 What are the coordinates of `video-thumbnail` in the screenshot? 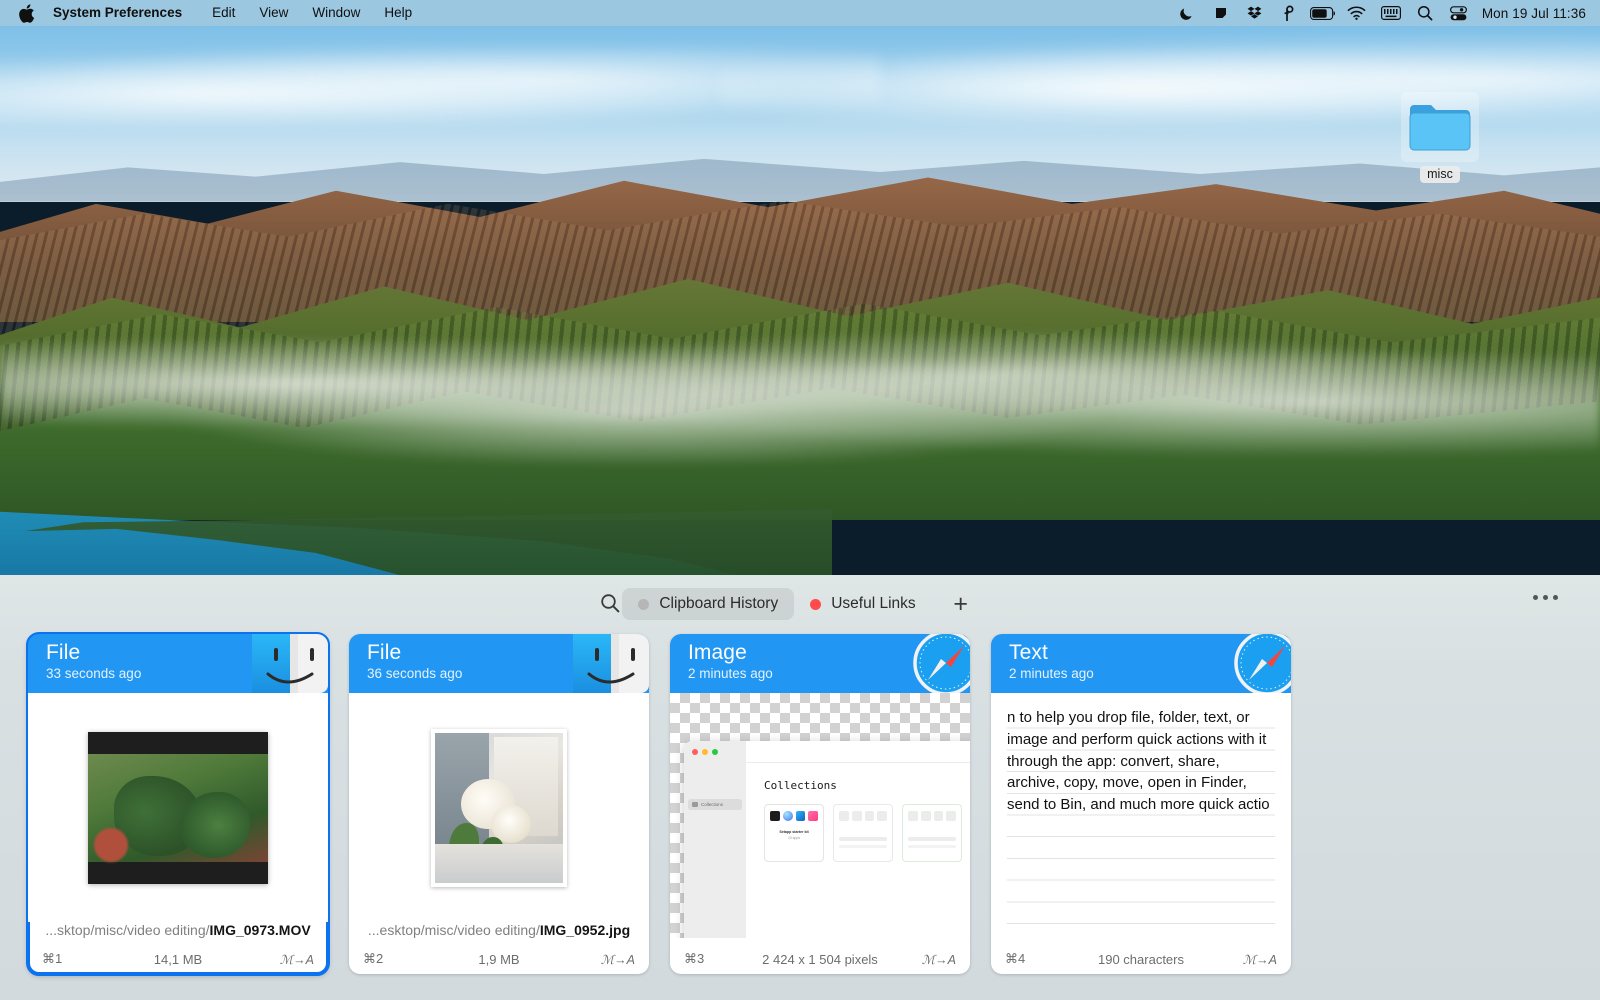 It's located at (178, 807).